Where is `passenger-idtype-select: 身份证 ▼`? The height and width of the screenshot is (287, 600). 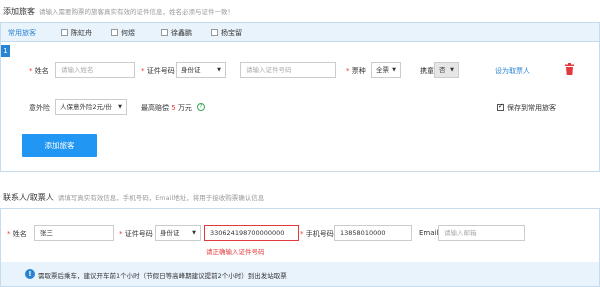
passenger-idtype-select: 身份证 ▼ is located at coordinates (201, 70).